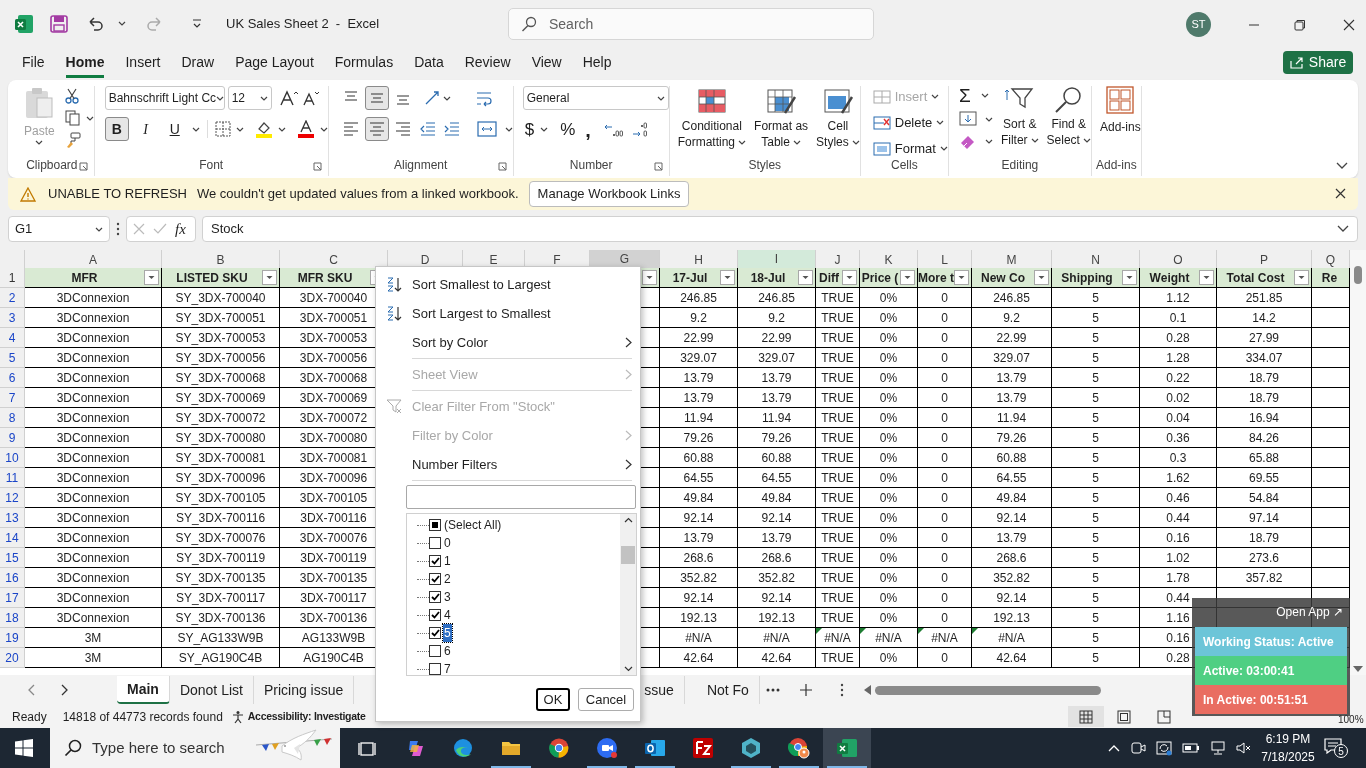  Describe the element at coordinates (304, 690) in the screenshot. I see `sheet-tab: Pricing issue` at that location.